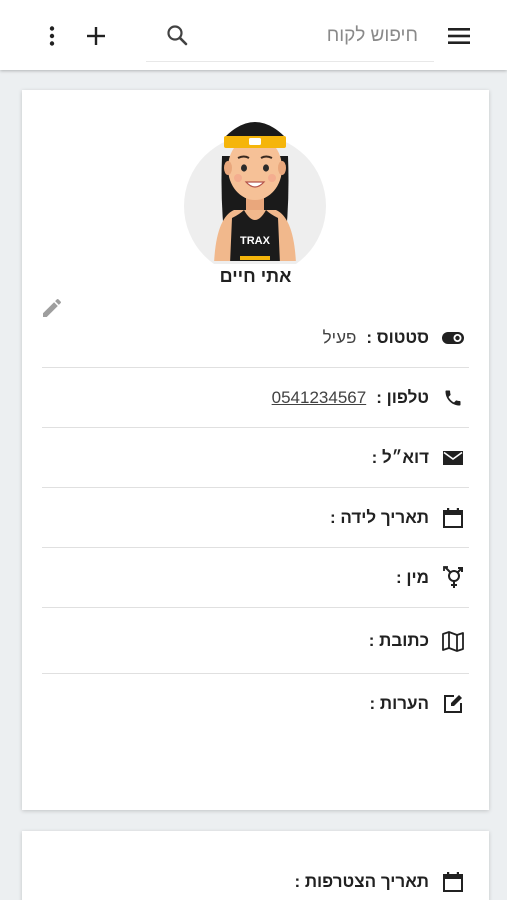 This screenshot has height=900, width=507. I want to click on menu-icon, so click(459, 36).